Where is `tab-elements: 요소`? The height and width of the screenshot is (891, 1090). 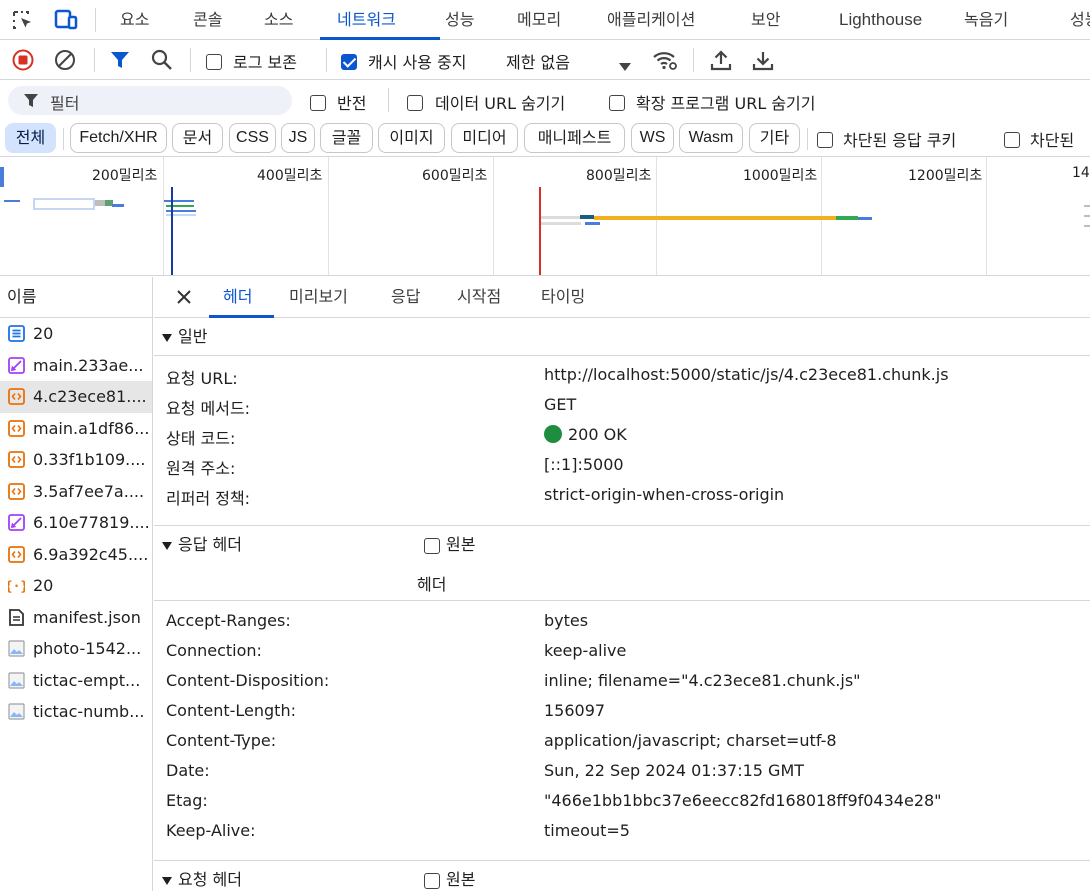 tab-elements: 요소 is located at coordinates (134, 20).